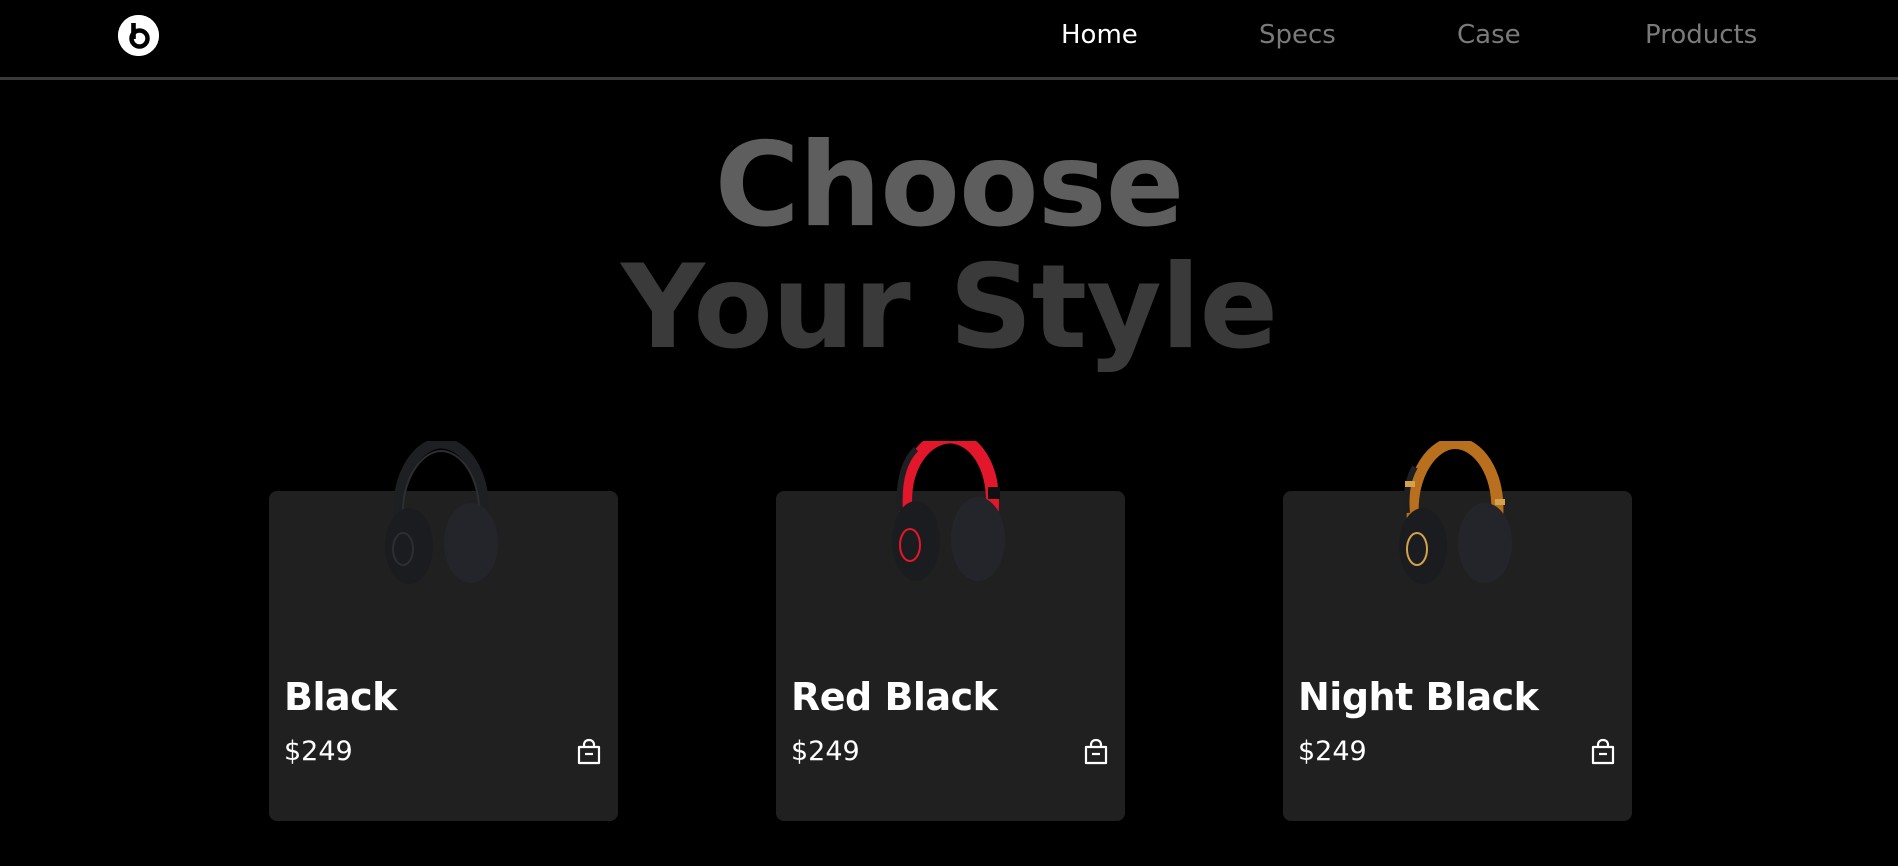 This screenshot has width=1898, height=866. Describe the element at coordinates (1457, 631) in the screenshot. I see `product-card-night-black: Night Black $249` at that location.